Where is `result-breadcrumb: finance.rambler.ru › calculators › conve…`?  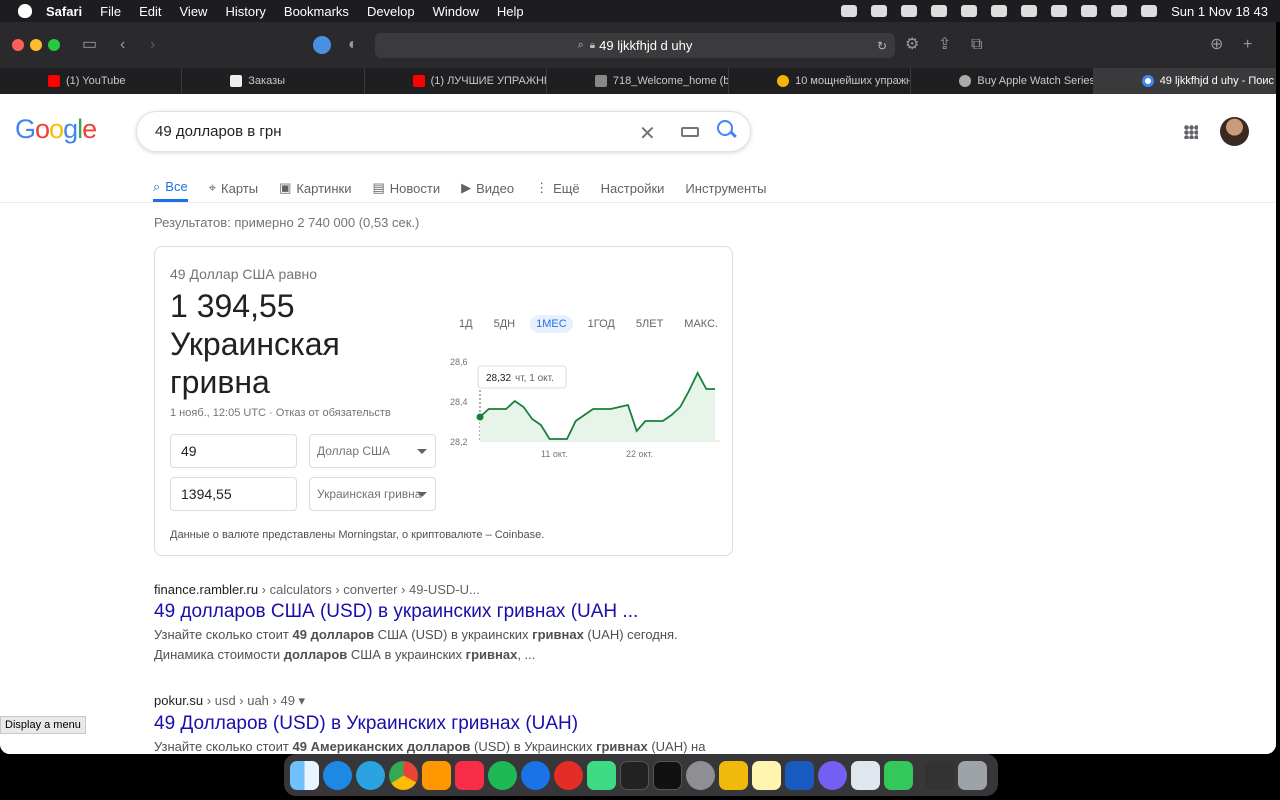 result-breadcrumb: finance.rambler.ru › calculators › conve… is located at coordinates (416, 589).